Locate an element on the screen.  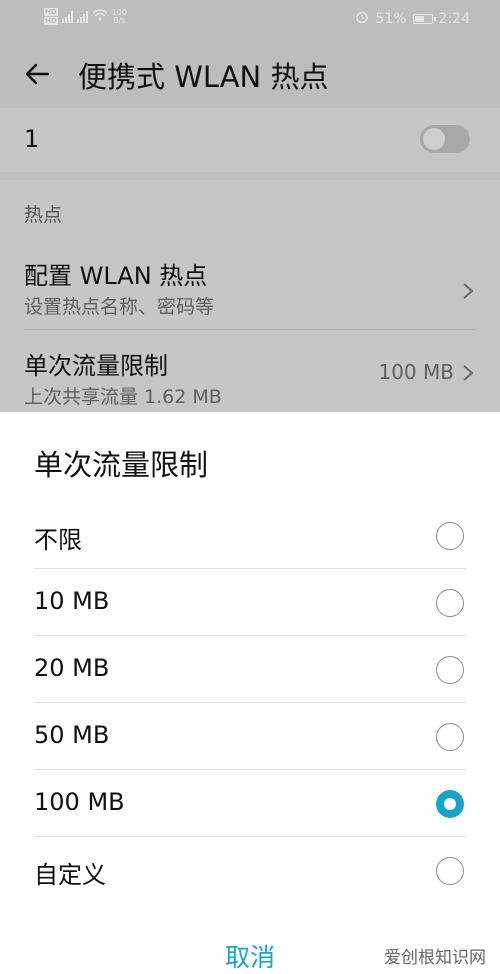
back-arrow-icon is located at coordinates (38, 74).